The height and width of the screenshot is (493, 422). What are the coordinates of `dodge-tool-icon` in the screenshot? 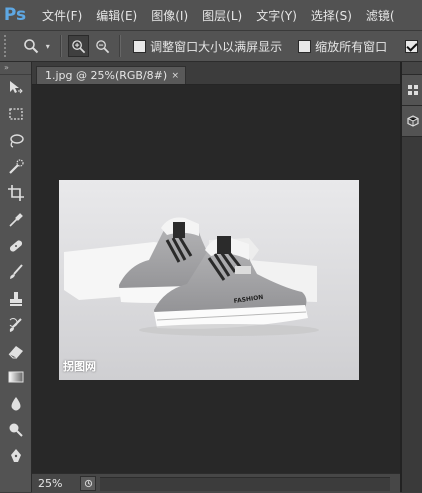 It's located at (15, 430).